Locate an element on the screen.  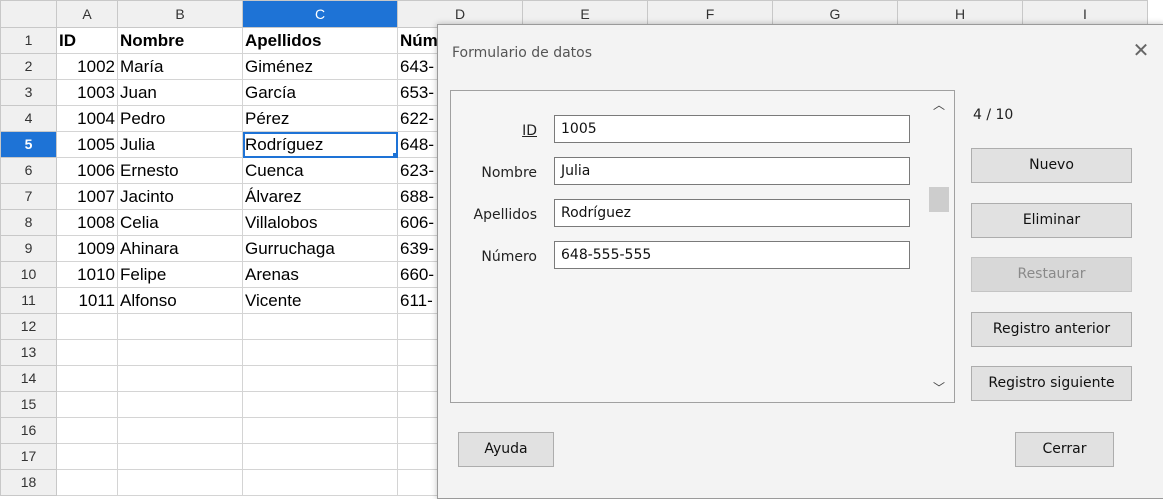
cell-nombre: Jacinto is located at coordinates (180, 196).